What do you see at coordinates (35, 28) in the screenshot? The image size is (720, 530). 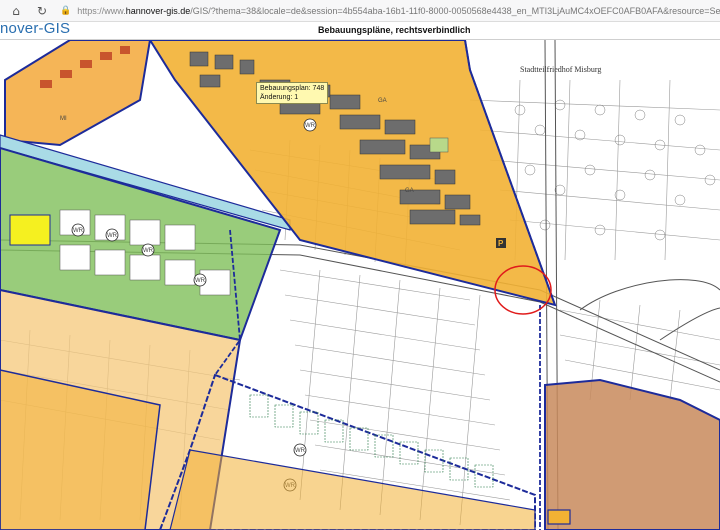 I see `app-title: nover-GIS` at bounding box center [35, 28].